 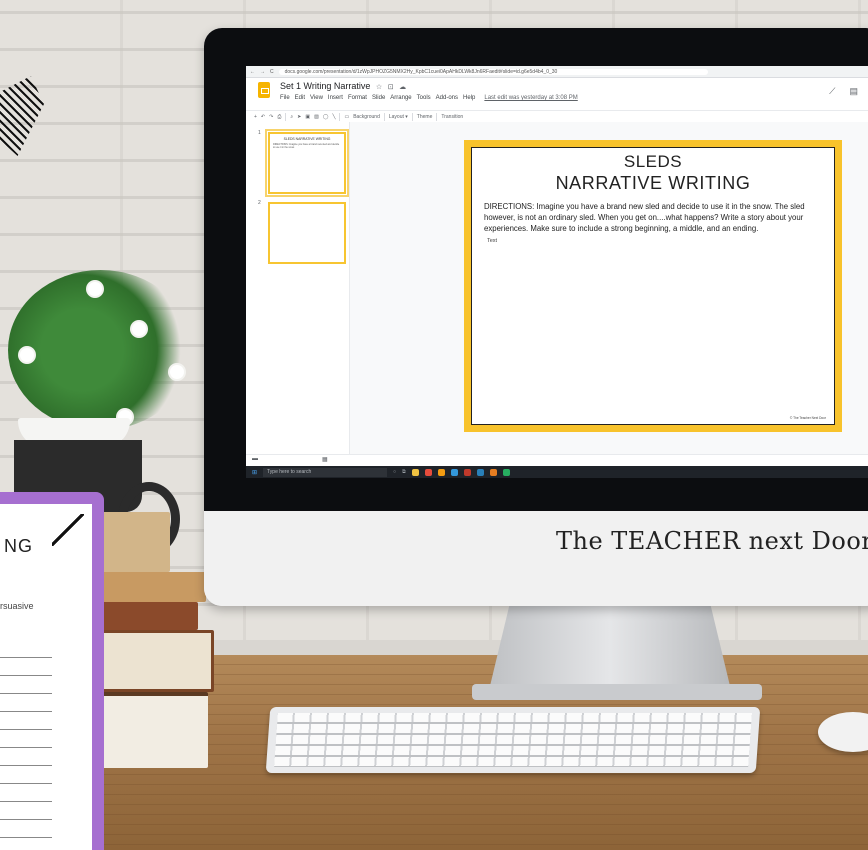 I want to click on redo-icon: ↷, so click(x=271, y=117).